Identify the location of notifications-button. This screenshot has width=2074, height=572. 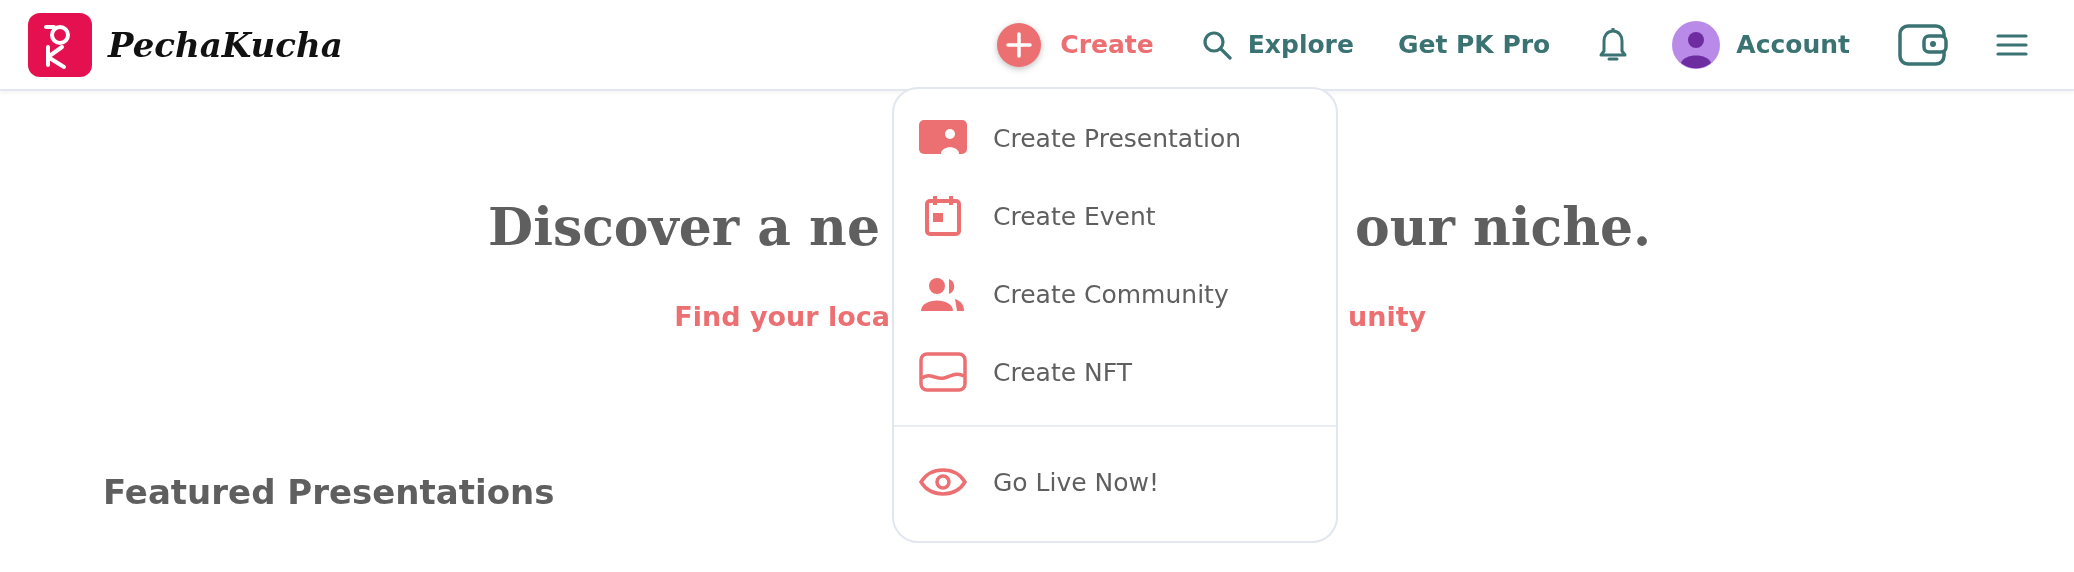
(1613, 44).